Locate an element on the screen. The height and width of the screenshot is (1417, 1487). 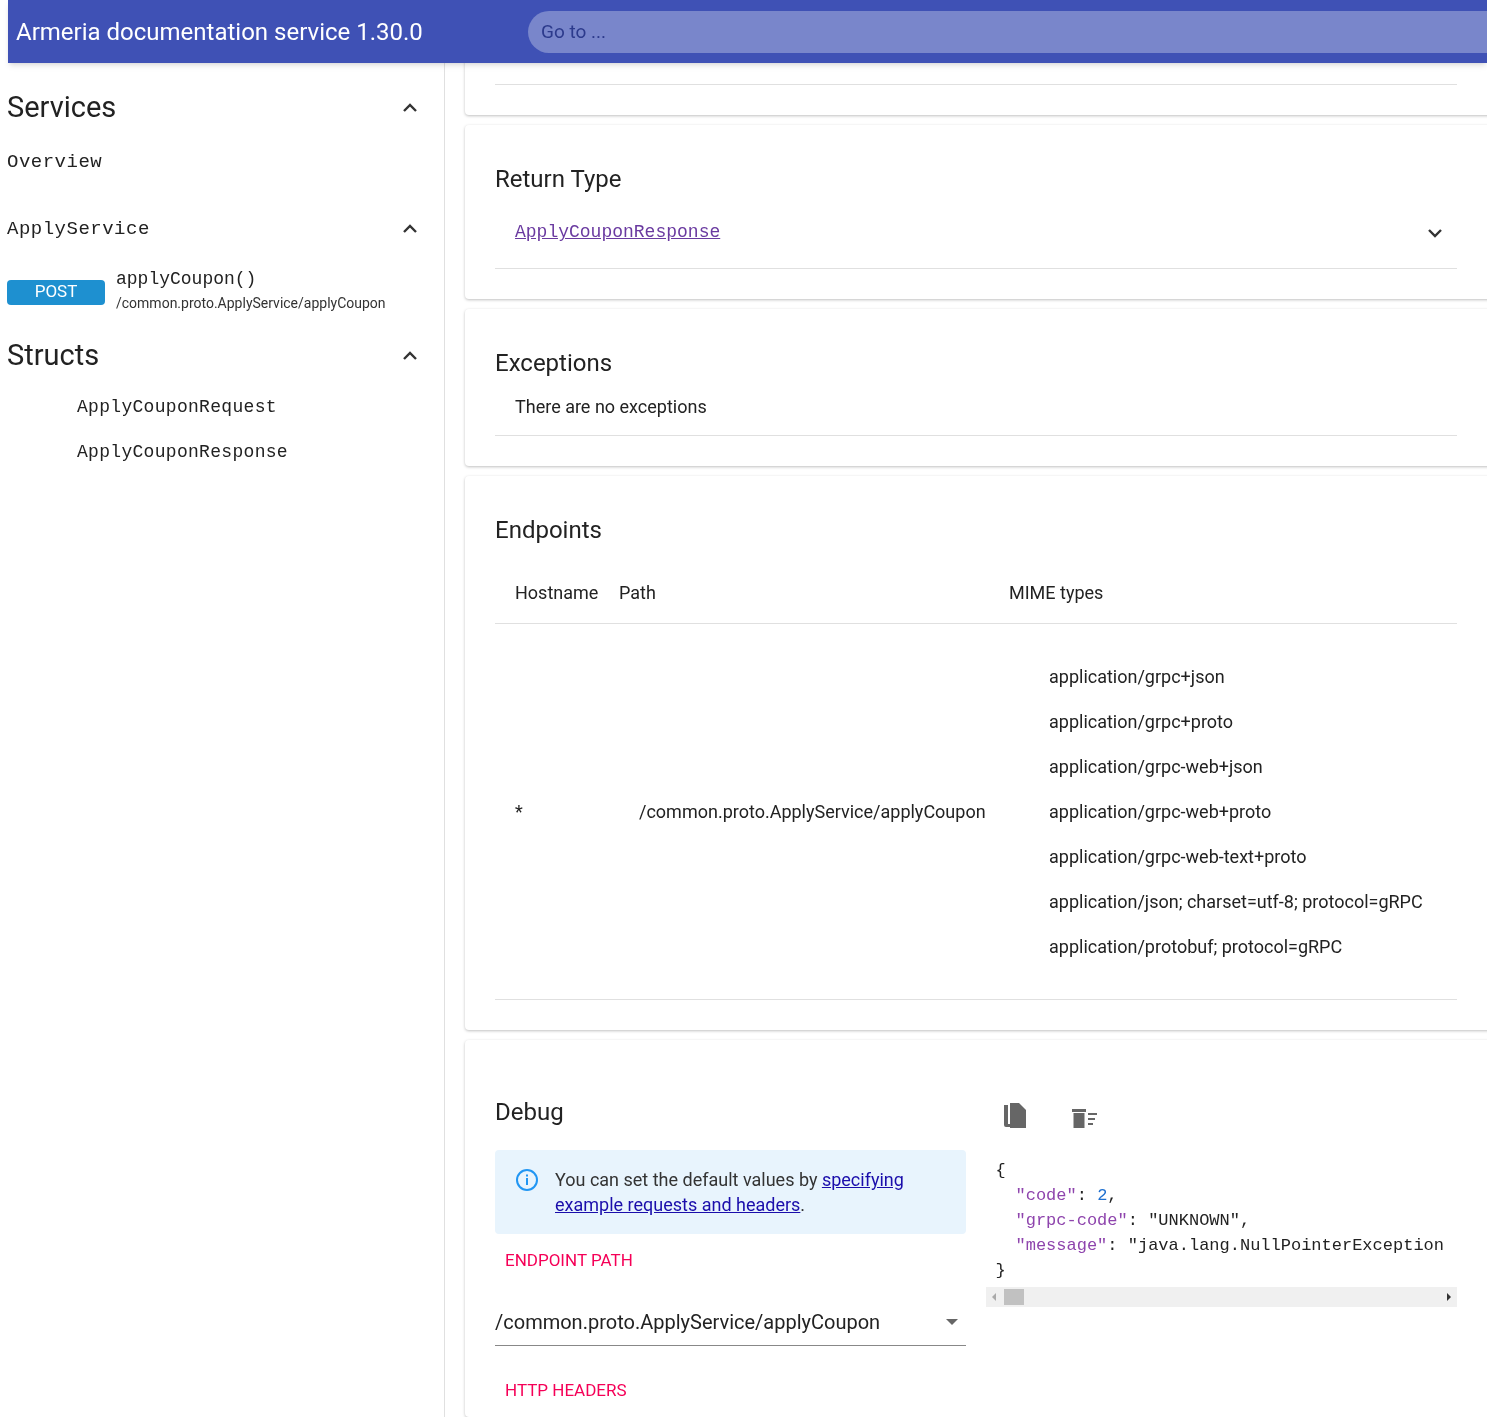
table-cell-text: application/json; charset=utf-8; protocol=gRPC is located at coordinates (1236, 902).